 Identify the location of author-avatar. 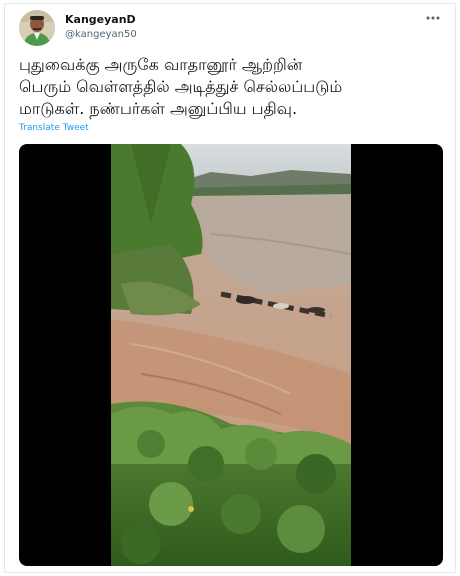
(37, 28).